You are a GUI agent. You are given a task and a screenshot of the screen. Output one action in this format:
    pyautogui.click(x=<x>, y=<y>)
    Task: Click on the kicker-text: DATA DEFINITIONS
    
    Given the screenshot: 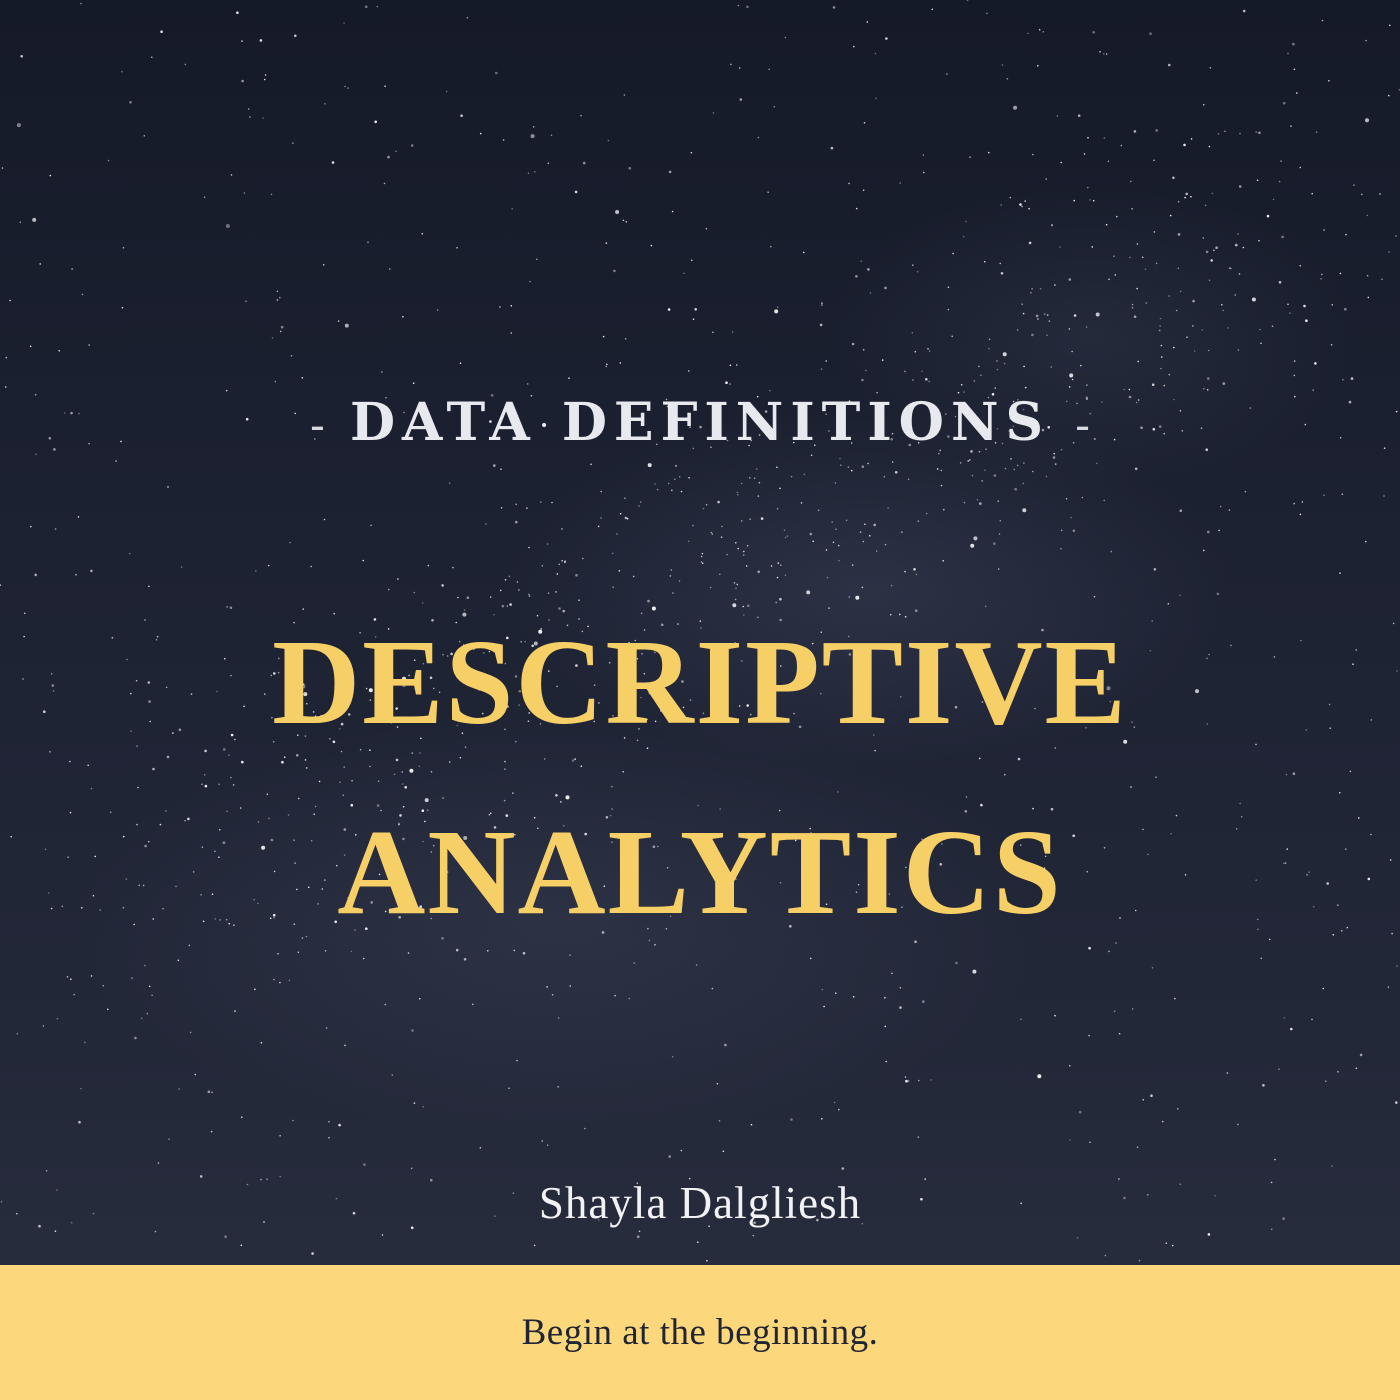 What is the action you would take?
    pyautogui.click(x=700, y=422)
    